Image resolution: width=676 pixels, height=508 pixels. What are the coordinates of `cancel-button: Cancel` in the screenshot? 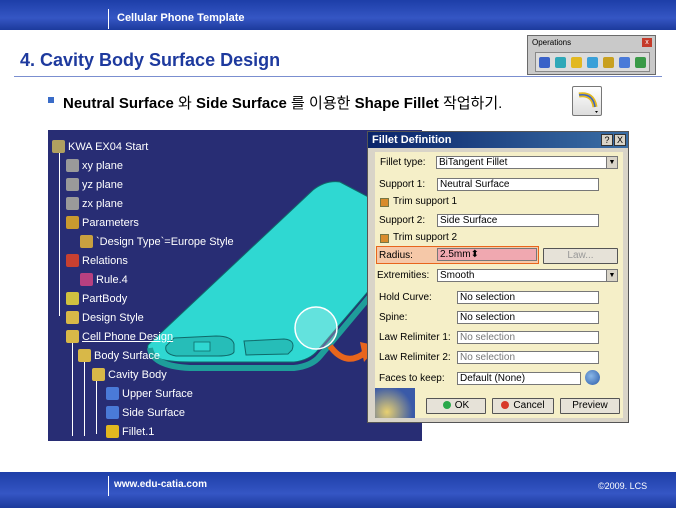 It's located at (523, 406).